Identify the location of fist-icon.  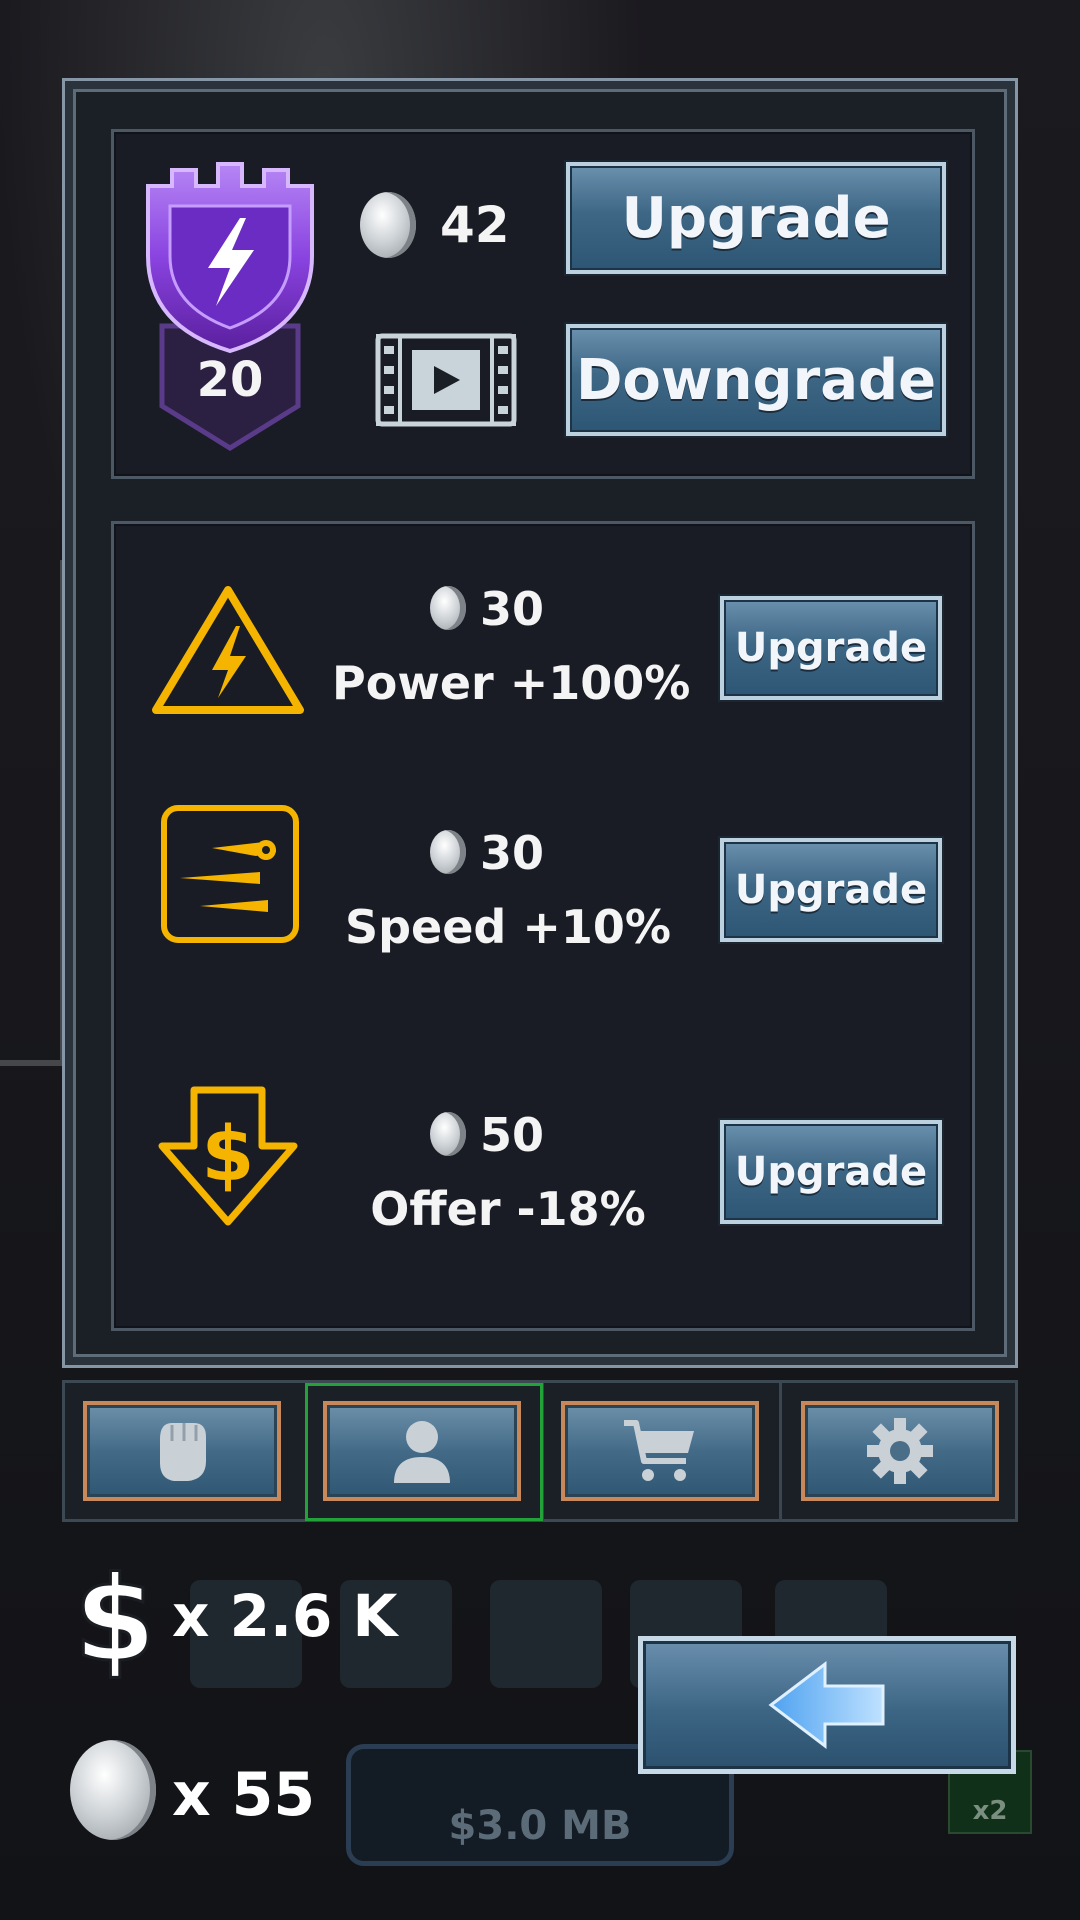
(183, 1452).